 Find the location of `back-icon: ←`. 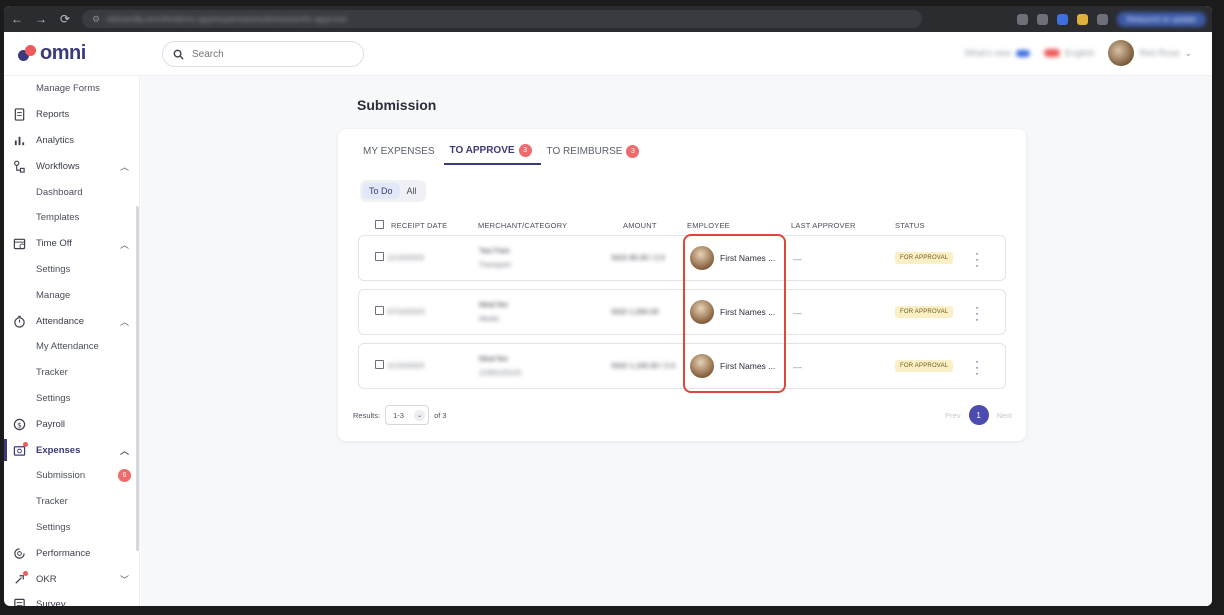

back-icon: ← is located at coordinates (17, 19).